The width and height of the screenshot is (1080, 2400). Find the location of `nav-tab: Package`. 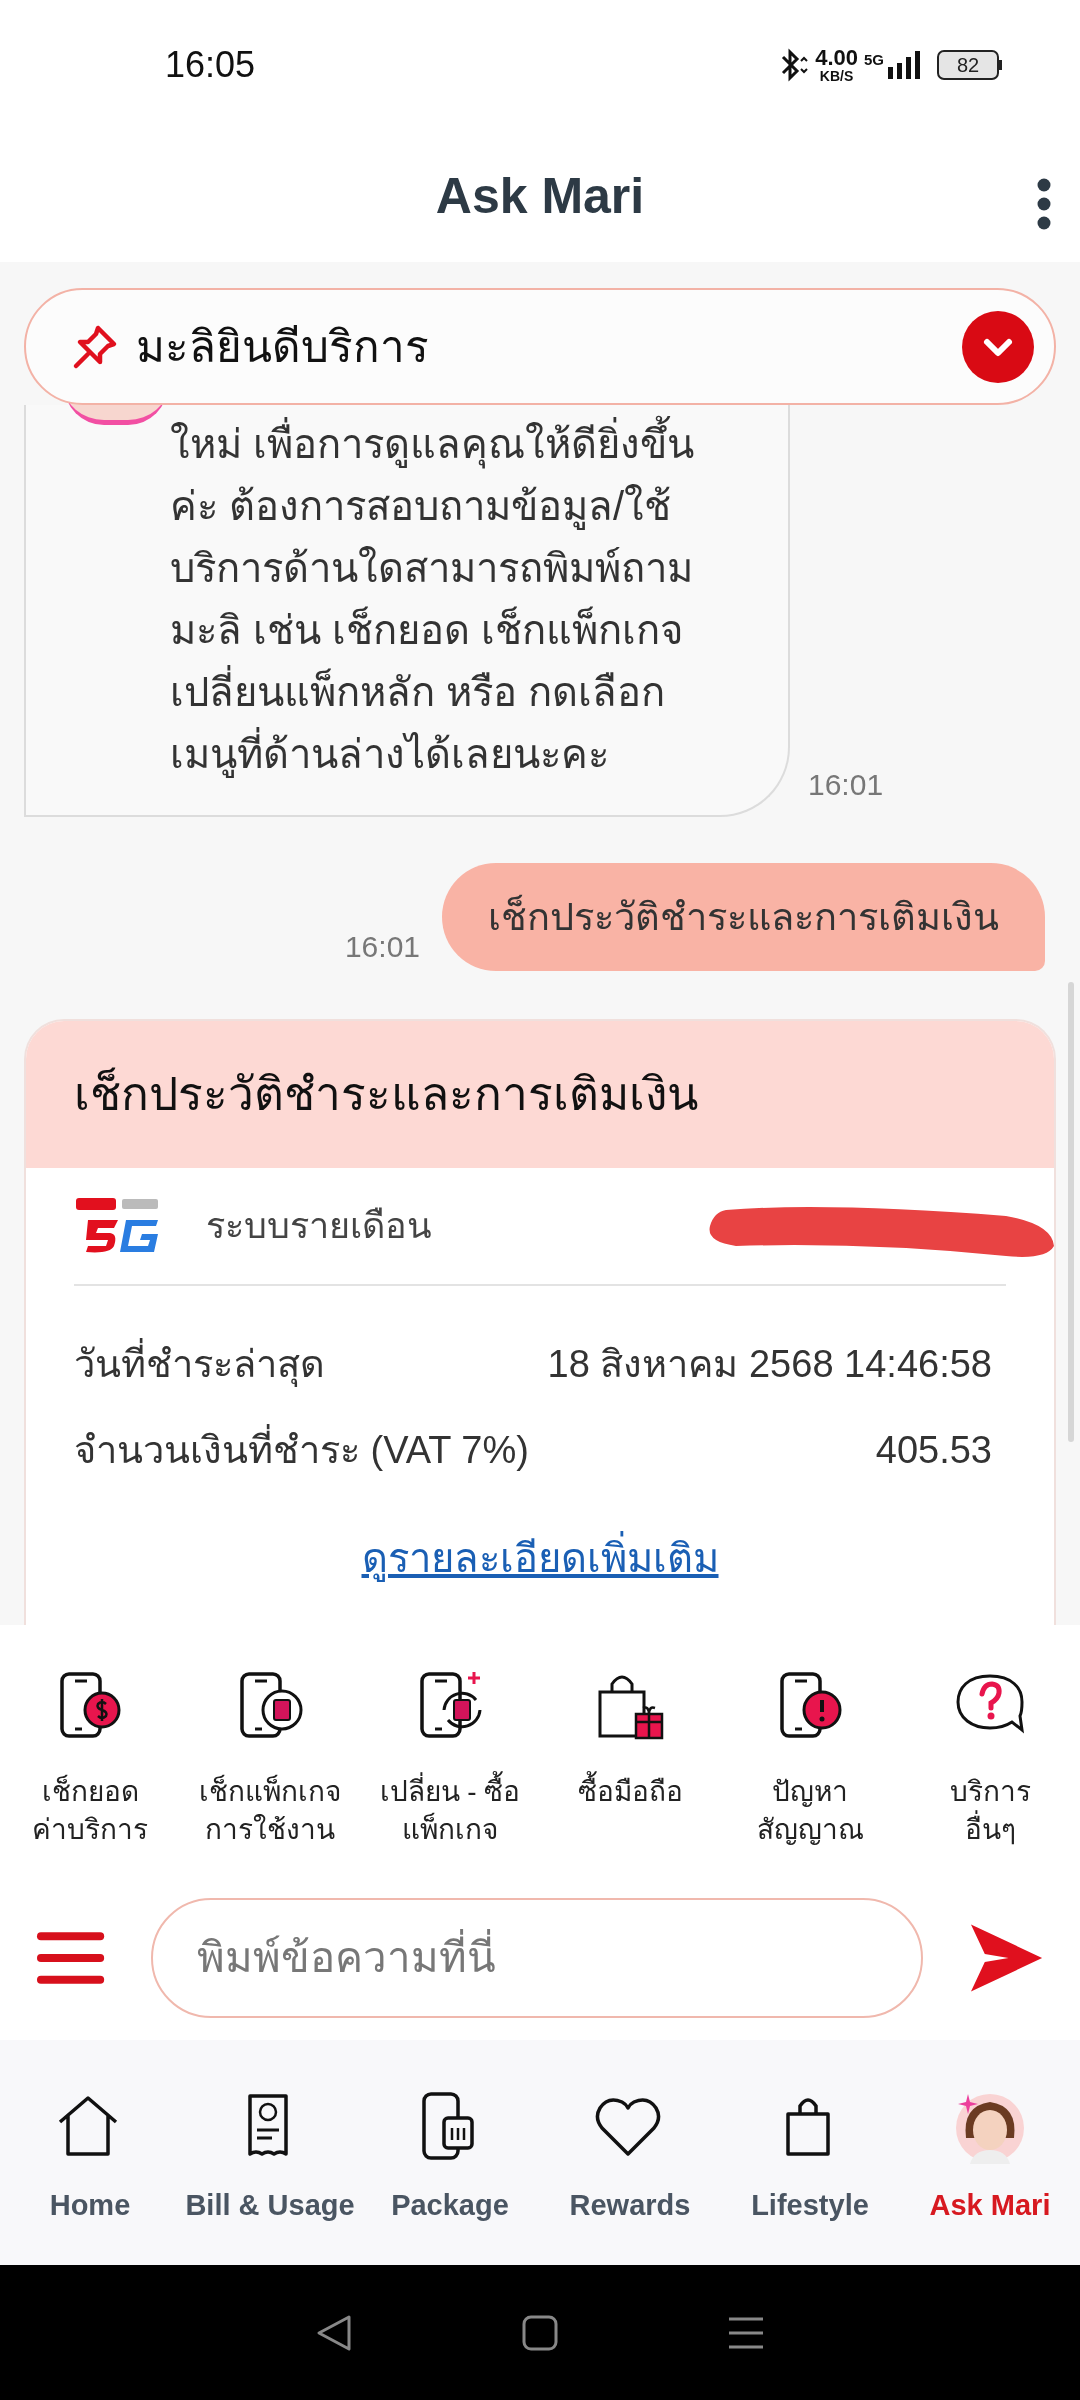

nav-tab: Package is located at coordinates (450, 2177).